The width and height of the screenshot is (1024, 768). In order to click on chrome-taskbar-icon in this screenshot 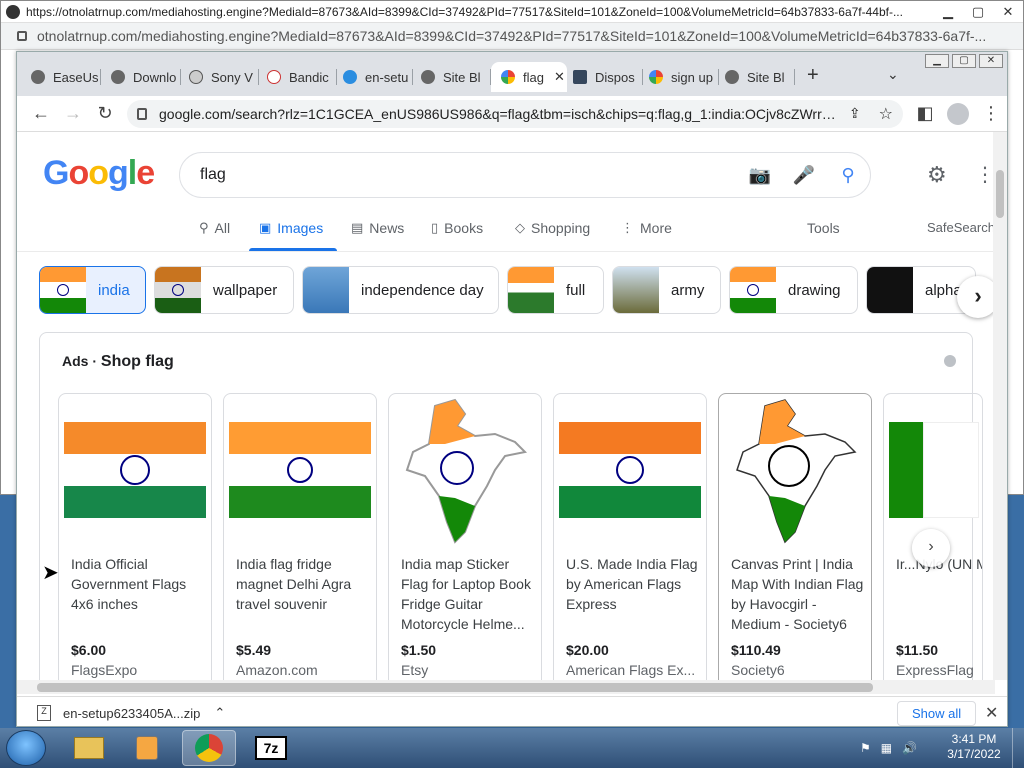, I will do `click(209, 748)`.